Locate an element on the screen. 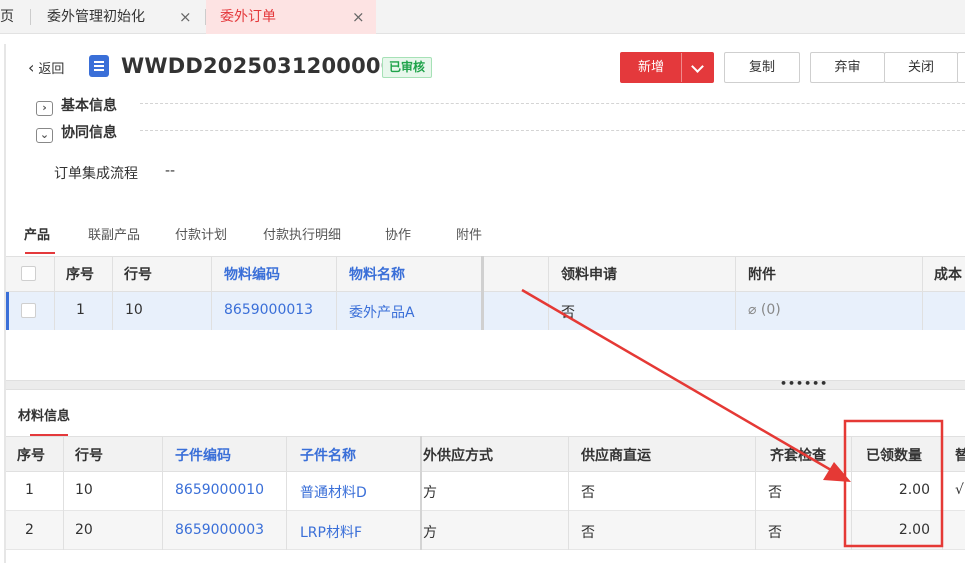 The image size is (965, 563). tab-label: 委外管理初始化 is located at coordinates (96, 17).